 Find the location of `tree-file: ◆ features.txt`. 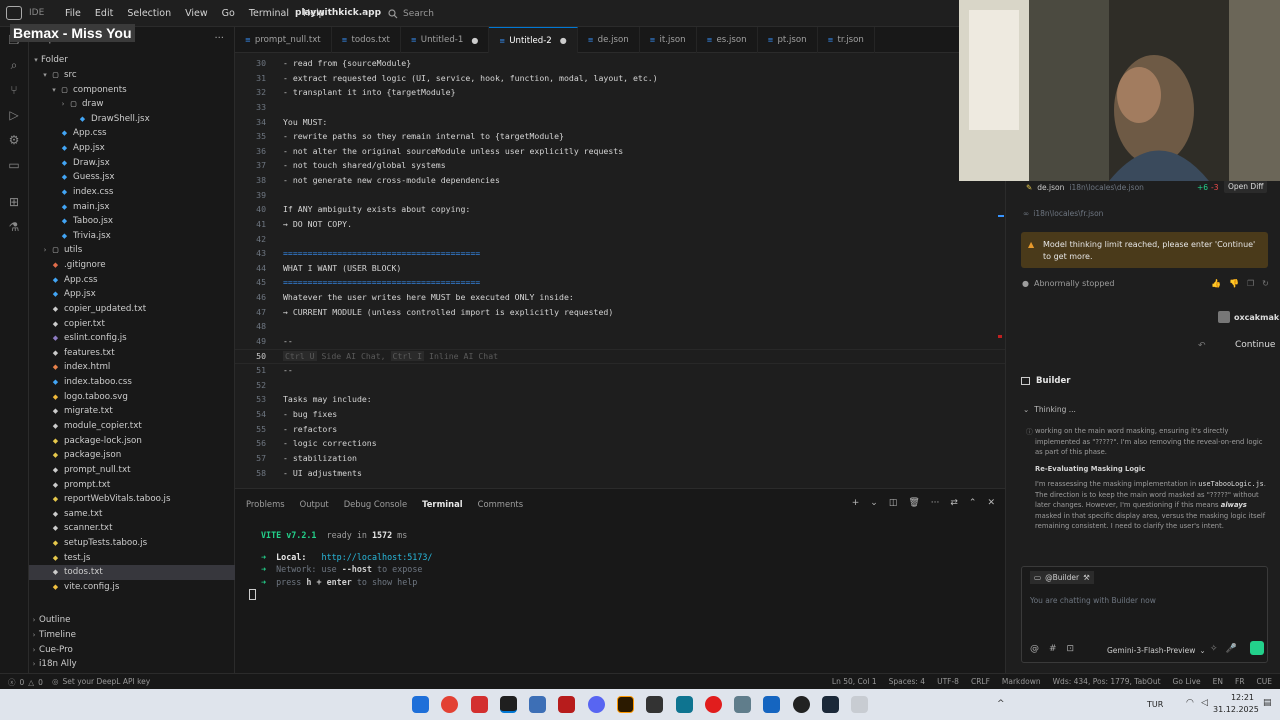

tree-file: ◆ features.txt is located at coordinates (132, 353).